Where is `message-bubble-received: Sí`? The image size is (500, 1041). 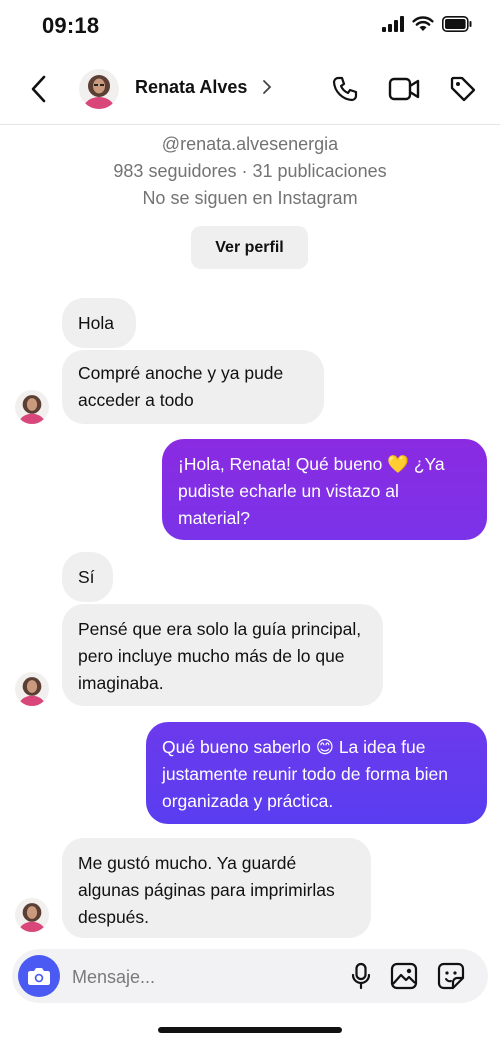 message-bubble-received: Sí is located at coordinates (87, 577).